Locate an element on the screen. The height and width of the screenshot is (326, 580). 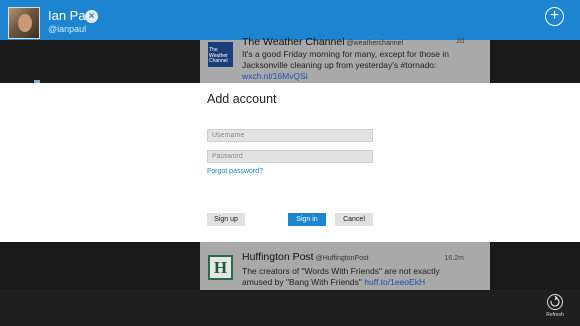
password-input is located at coordinates (290, 156).